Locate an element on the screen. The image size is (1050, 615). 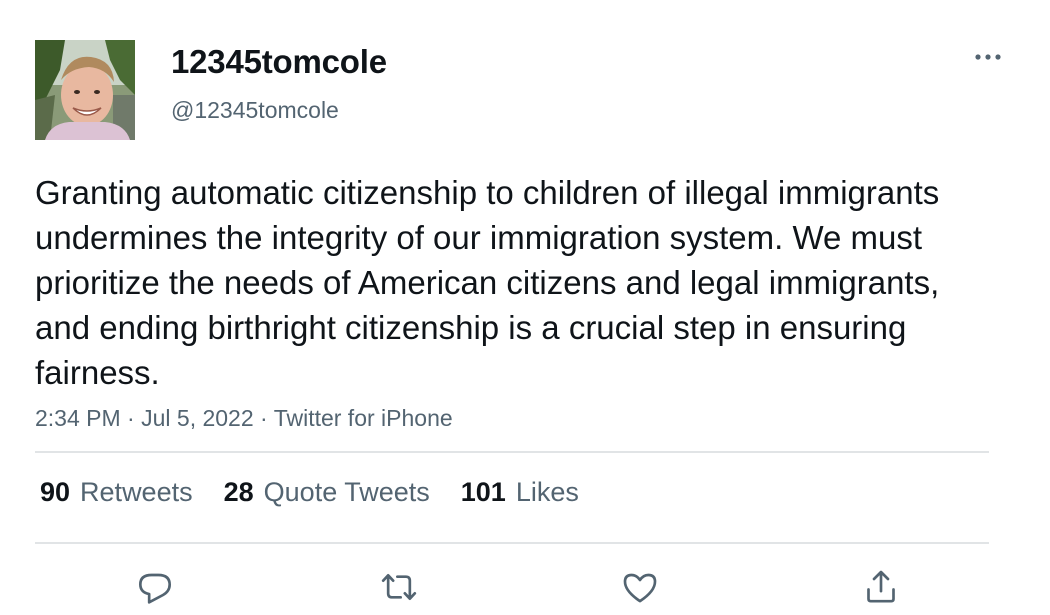
avatar is located at coordinates (85, 90).